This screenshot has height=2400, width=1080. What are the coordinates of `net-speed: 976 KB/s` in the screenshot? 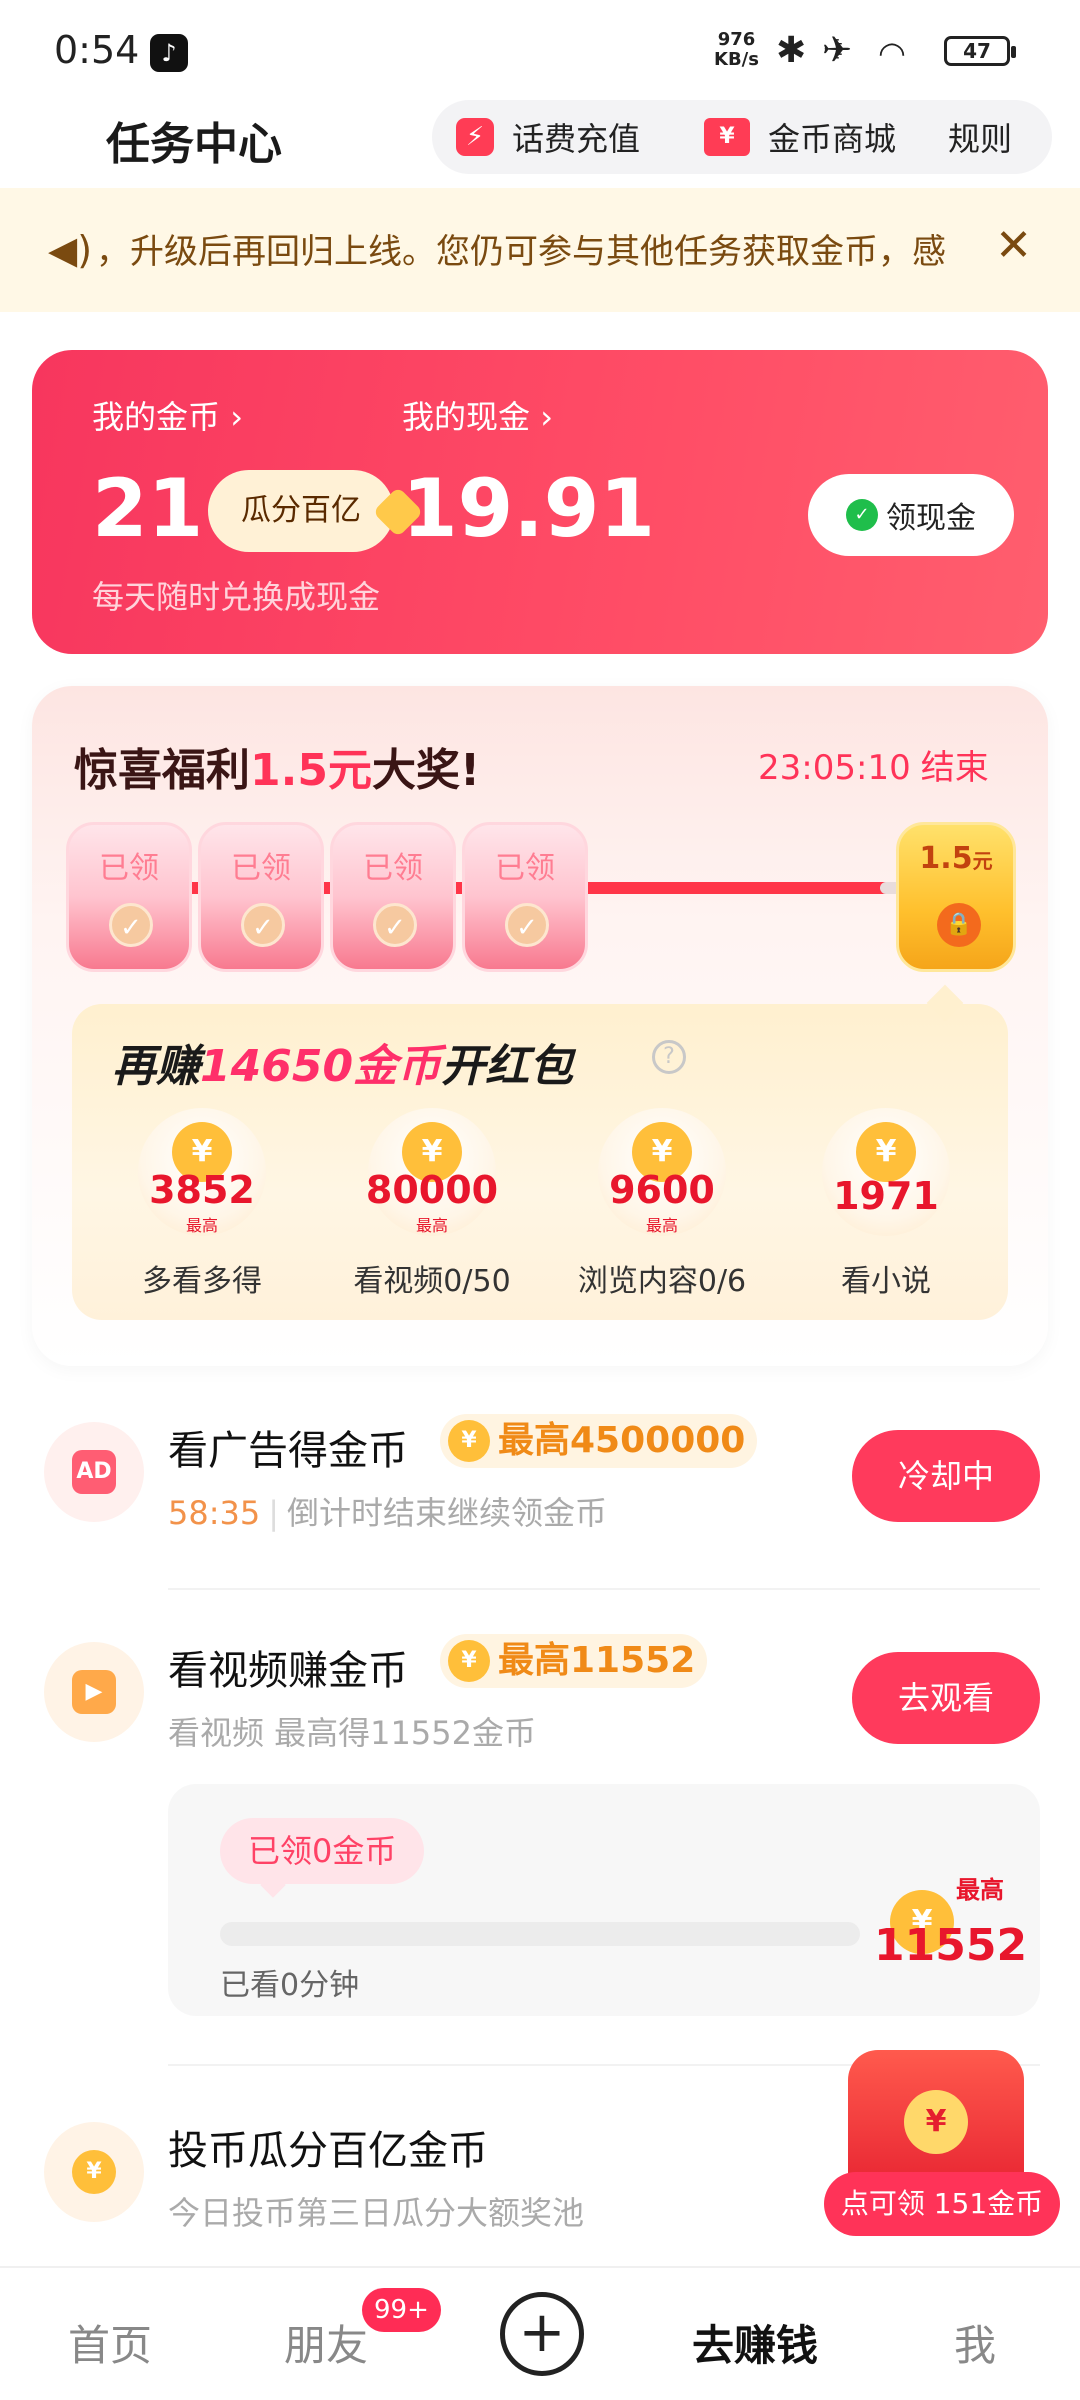 It's located at (736, 49).